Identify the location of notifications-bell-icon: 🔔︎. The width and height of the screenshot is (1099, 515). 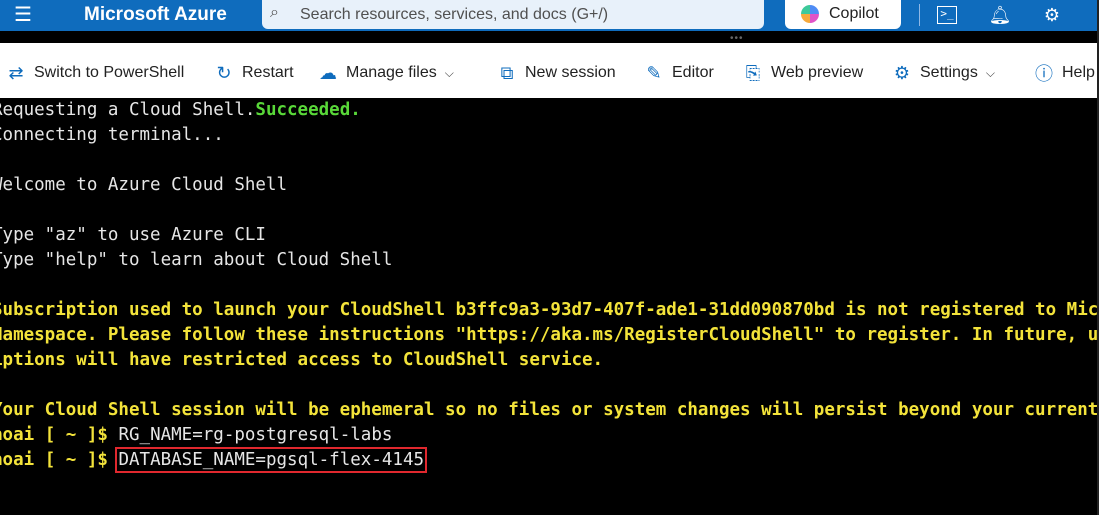
(1000, 15).